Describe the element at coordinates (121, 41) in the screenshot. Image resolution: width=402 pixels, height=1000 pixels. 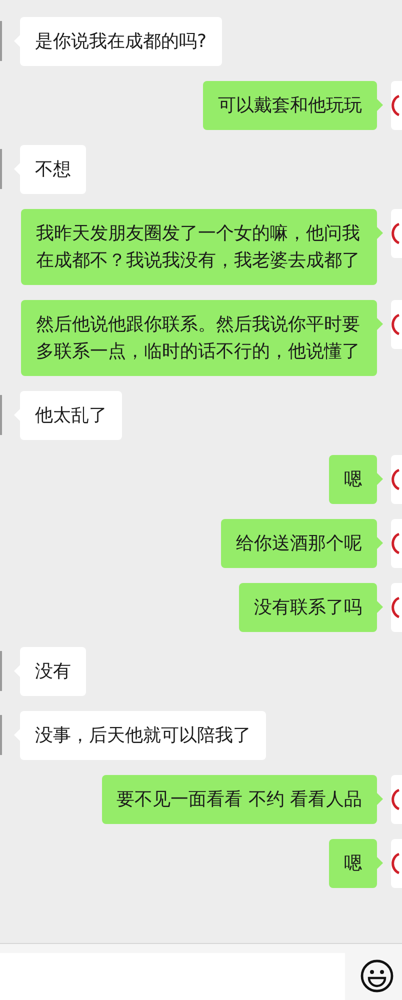
I see `message-bubble: 是你说我在成都的吗?` at that location.